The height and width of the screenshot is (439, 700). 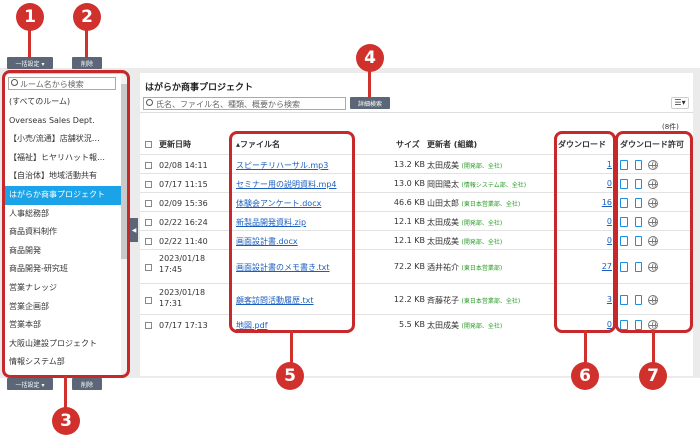 What do you see at coordinates (199, 88) in the screenshot?
I see `page-title: はがらか商事プロジェクト` at bounding box center [199, 88].